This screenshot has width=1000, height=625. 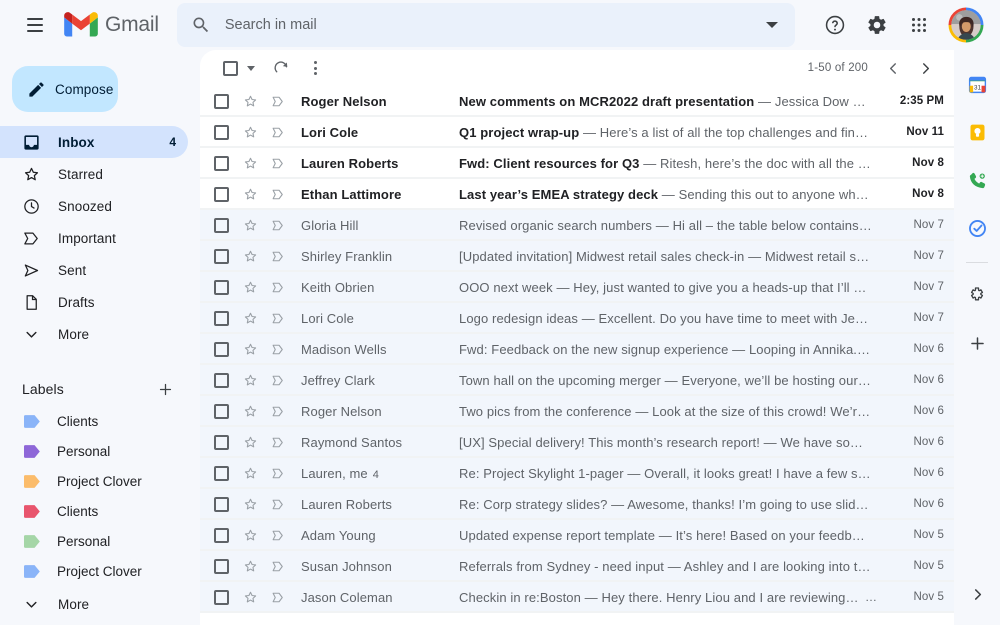 What do you see at coordinates (490, 25) in the screenshot?
I see `search-input` at bounding box center [490, 25].